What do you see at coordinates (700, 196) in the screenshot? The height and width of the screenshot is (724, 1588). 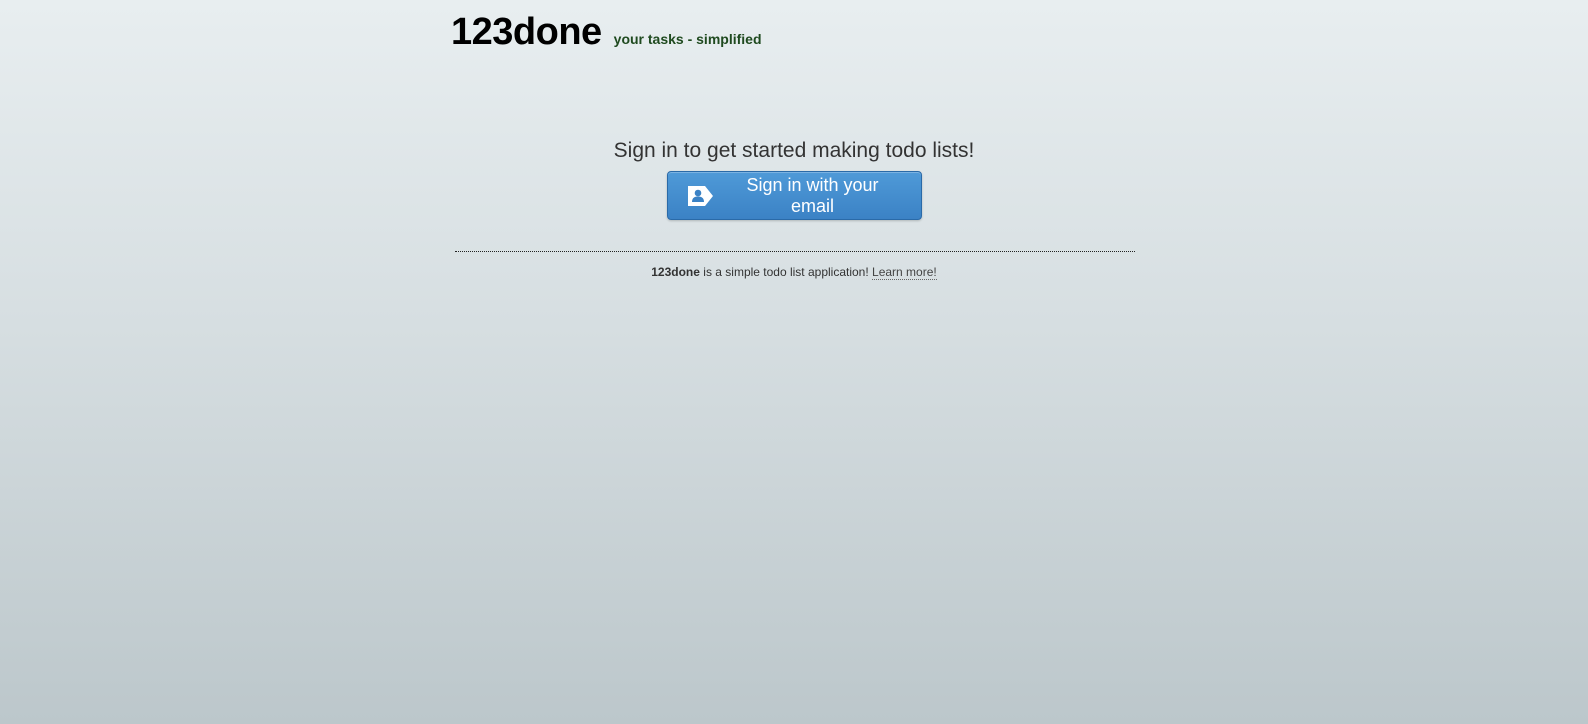 I see `persona-badge-icon` at bounding box center [700, 196].